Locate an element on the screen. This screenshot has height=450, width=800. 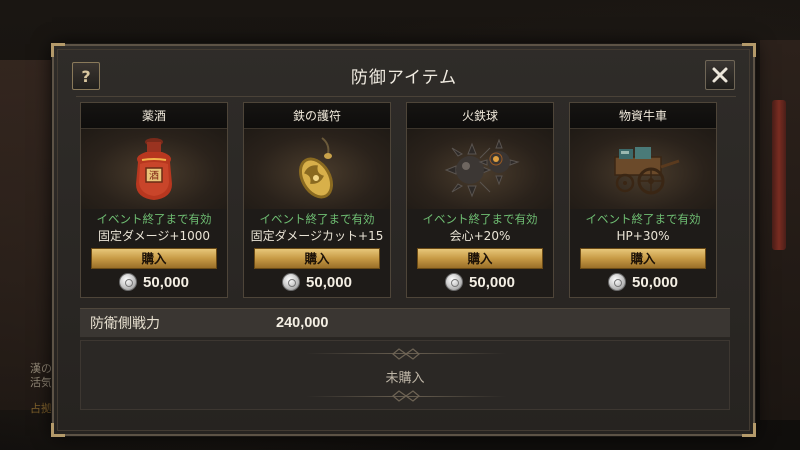
close-icon is located at coordinates (720, 75).